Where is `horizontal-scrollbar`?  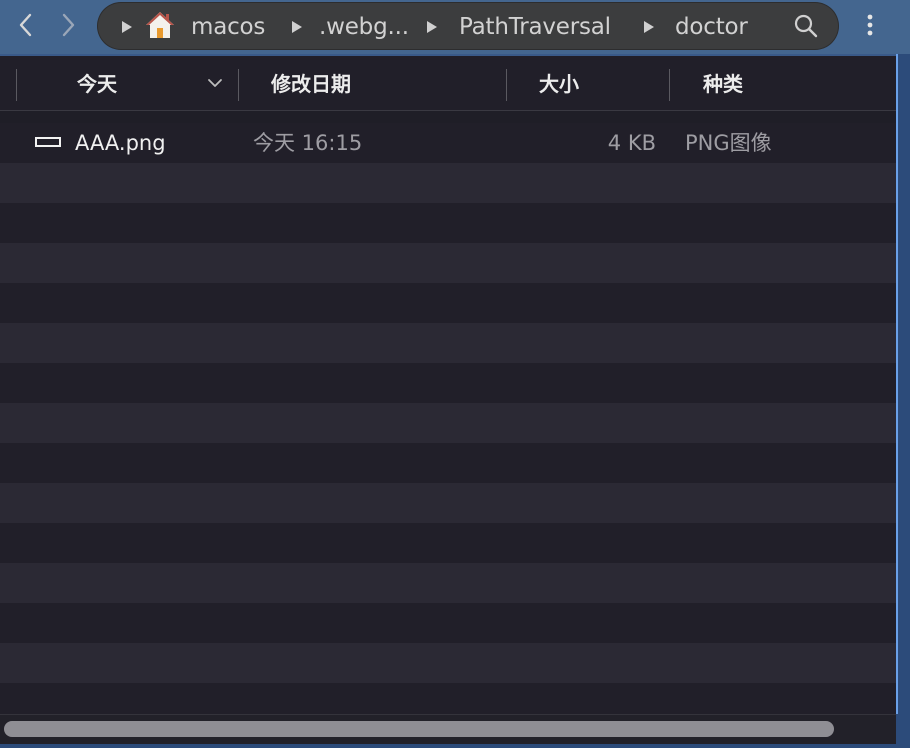
horizontal-scrollbar is located at coordinates (448, 729).